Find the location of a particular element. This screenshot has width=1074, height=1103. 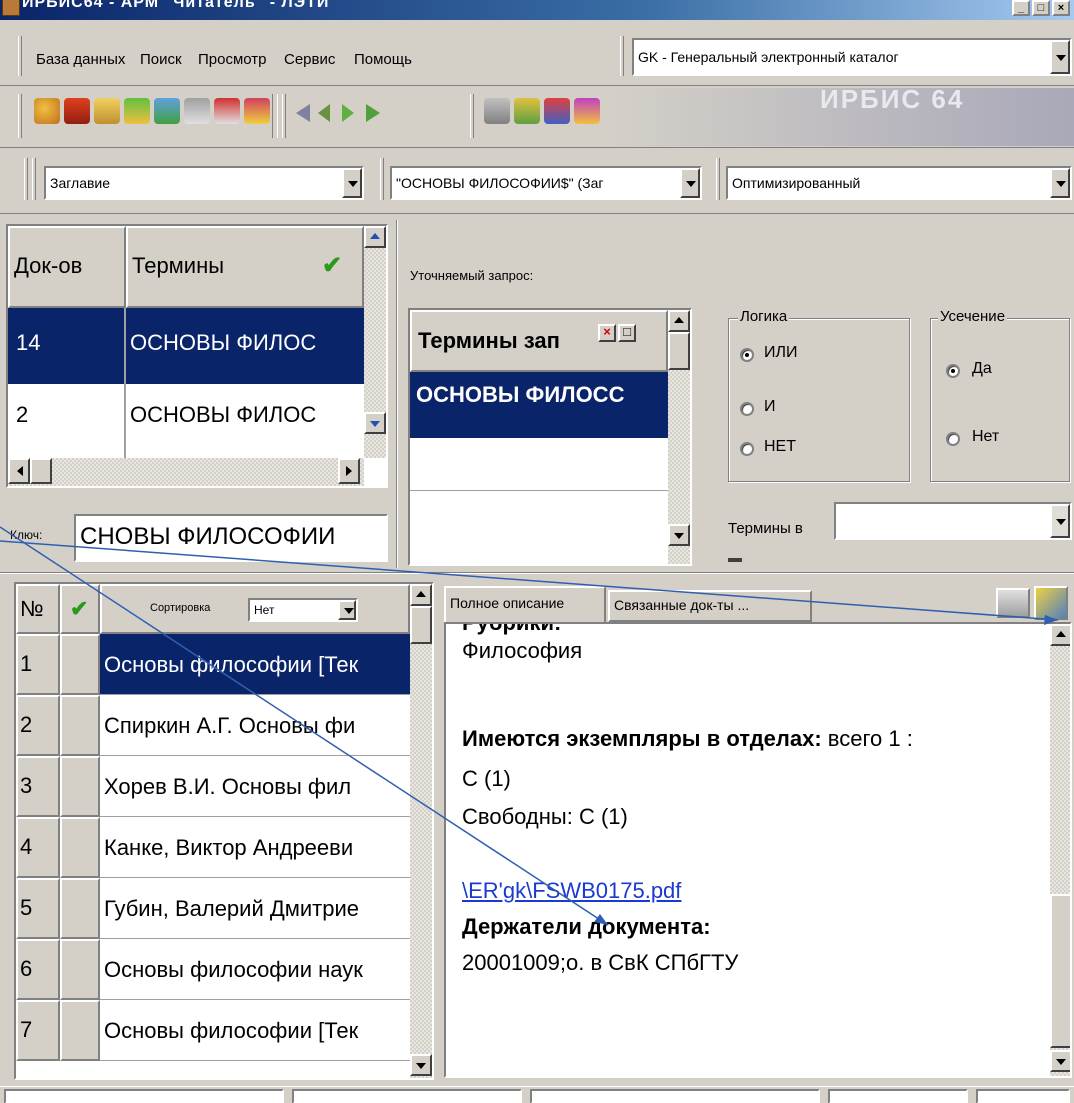

last-icon is located at coordinates (373, 113).